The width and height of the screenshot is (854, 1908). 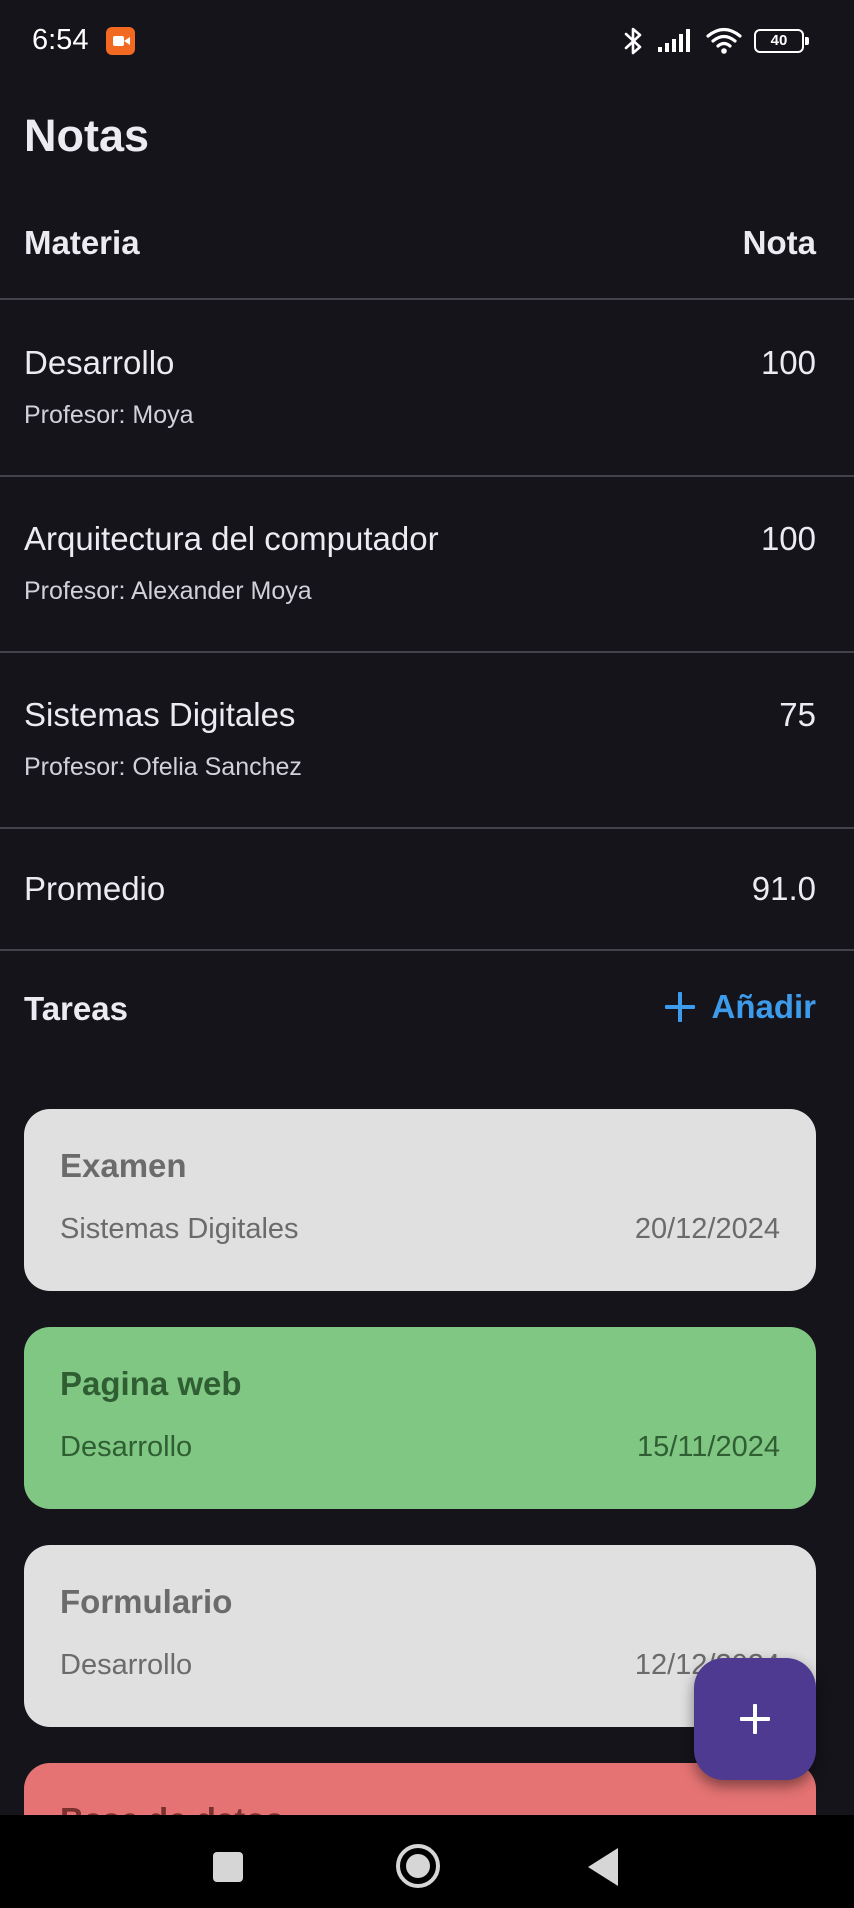 What do you see at coordinates (418, 1866) in the screenshot?
I see `home-icon` at bounding box center [418, 1866].